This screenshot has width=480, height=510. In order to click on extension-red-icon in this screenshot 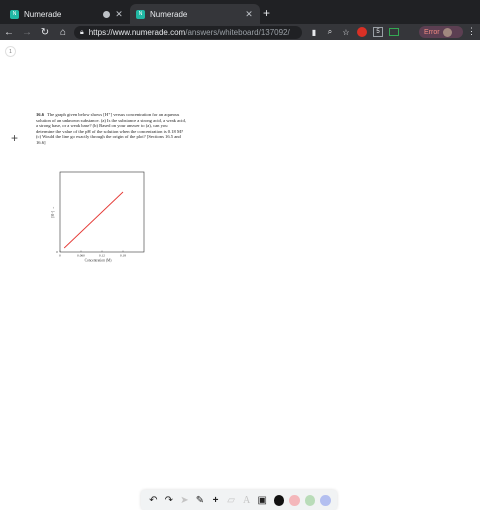, I will do `click(362, 32)`.